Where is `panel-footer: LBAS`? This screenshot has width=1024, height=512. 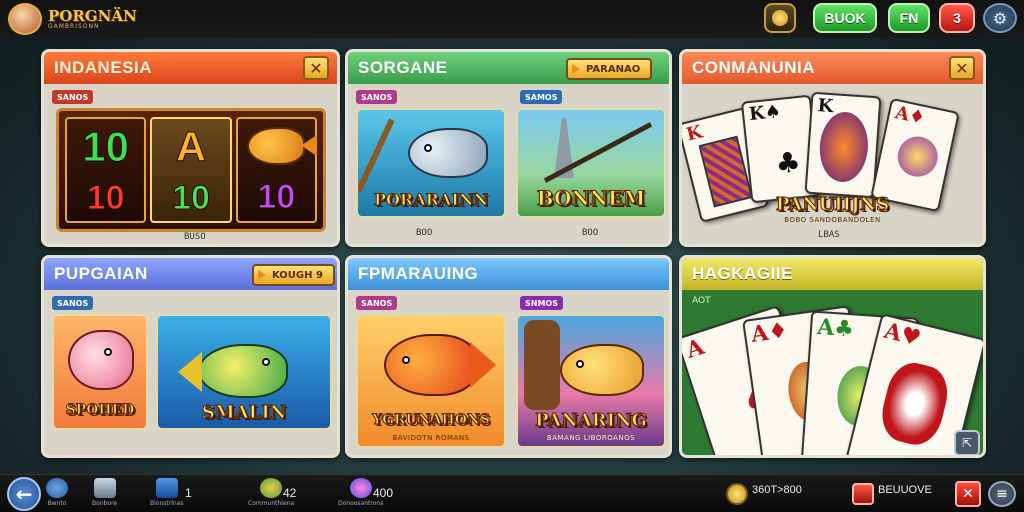
panel-footer: LBAS is located at coordinates (829, 235).